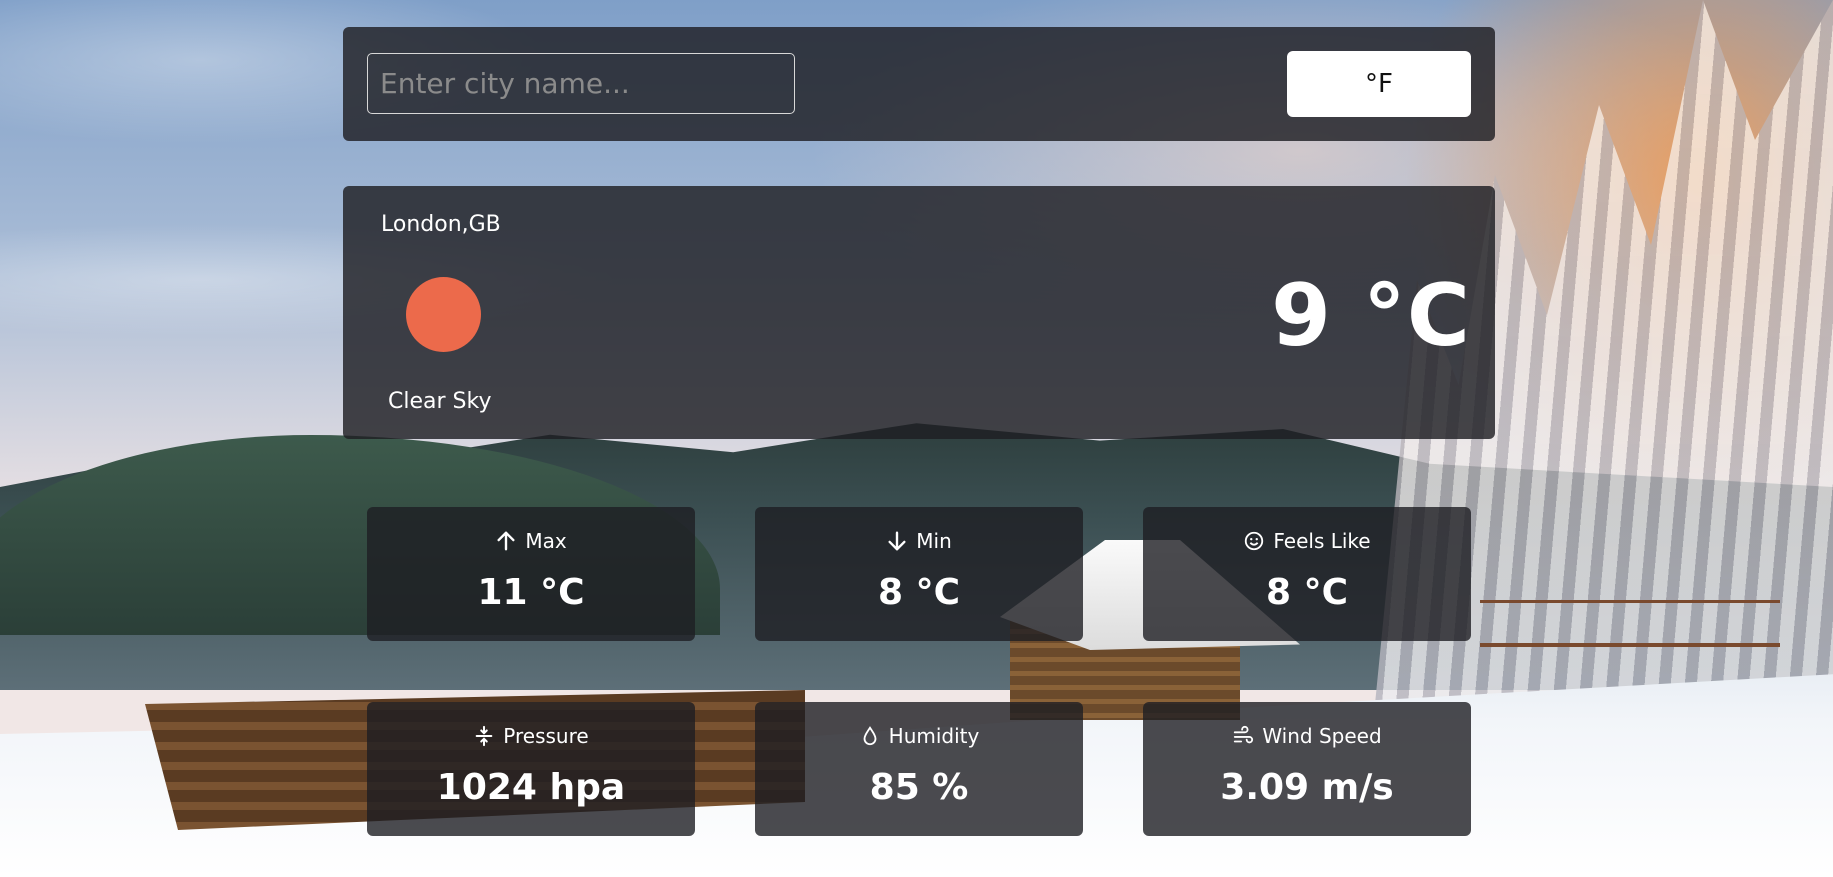 Image resolution: width=1833 pixels, height=877 pixels. What do you see at coordinates (870, 736) in the screenshot?
I see `droplet-icon` at bounding box center [870, 736].